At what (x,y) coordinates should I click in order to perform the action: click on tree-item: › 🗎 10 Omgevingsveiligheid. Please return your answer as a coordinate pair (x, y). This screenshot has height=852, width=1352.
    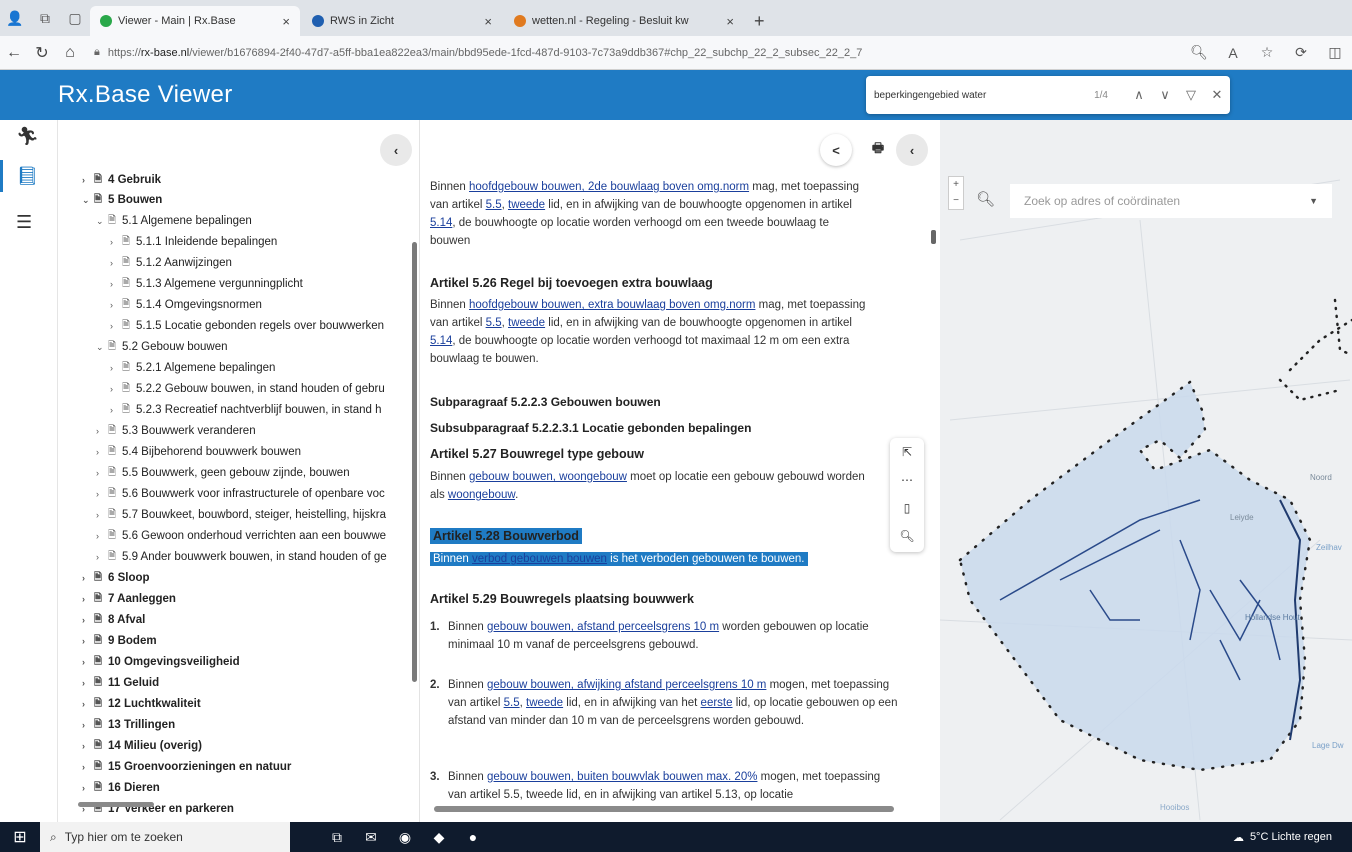
    Looking at the image, I should click on (161, 662).